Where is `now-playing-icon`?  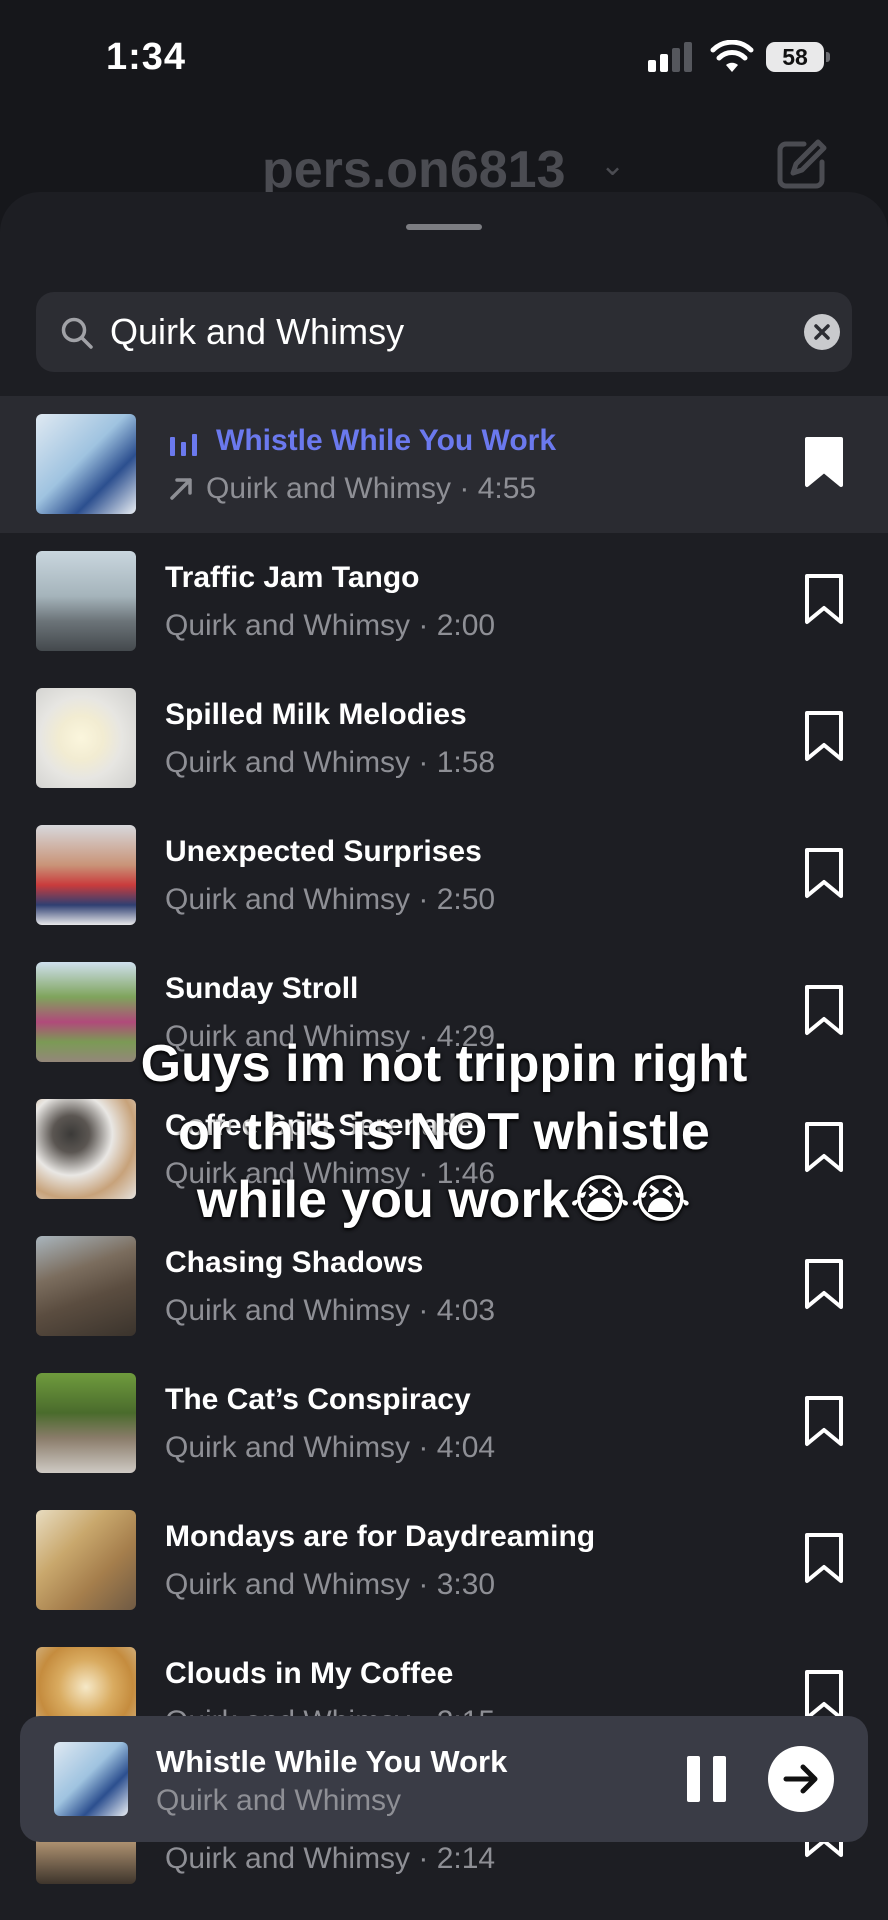 now-playing-icon is located at coordinates (183, 445).